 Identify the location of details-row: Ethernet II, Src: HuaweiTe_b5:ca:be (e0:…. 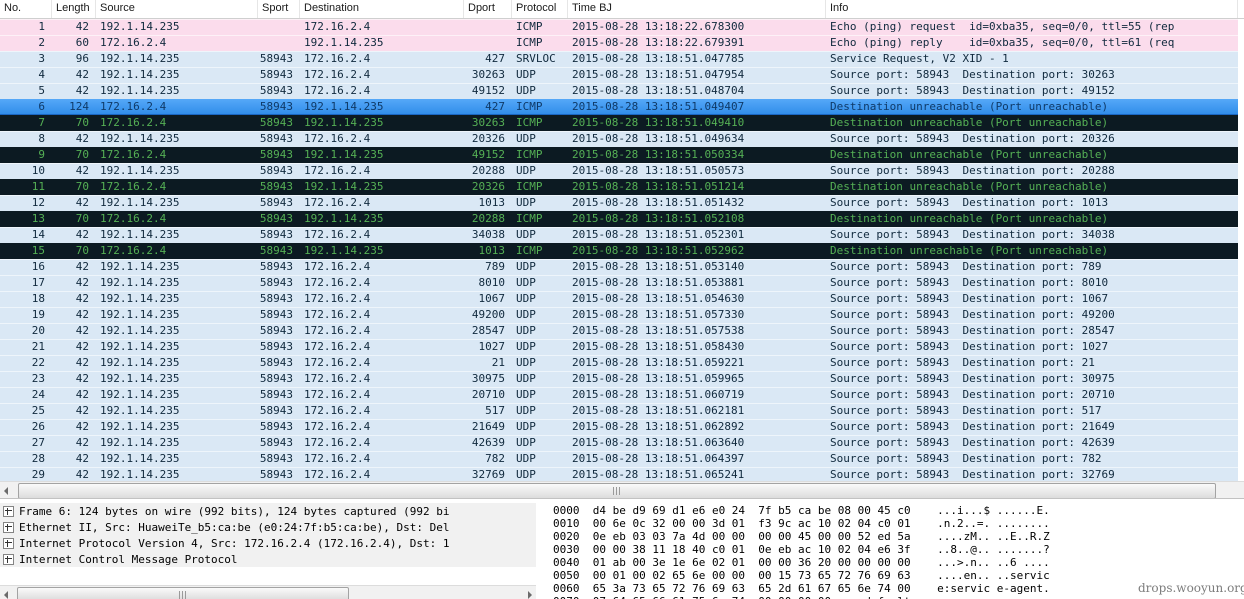
(268, 527).